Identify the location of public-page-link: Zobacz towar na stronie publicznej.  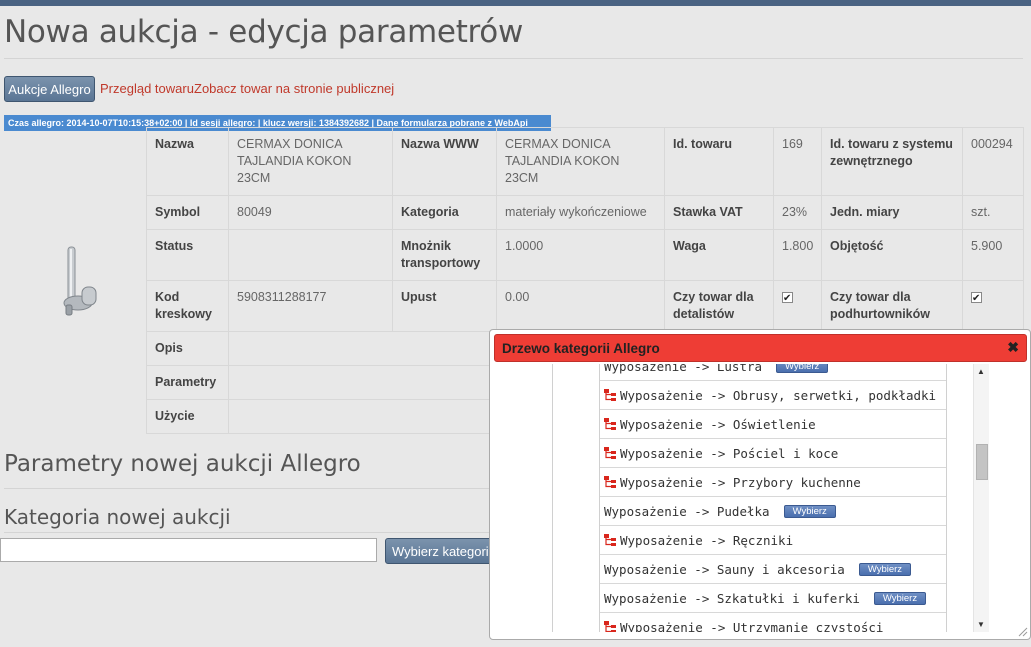
(294, 88).